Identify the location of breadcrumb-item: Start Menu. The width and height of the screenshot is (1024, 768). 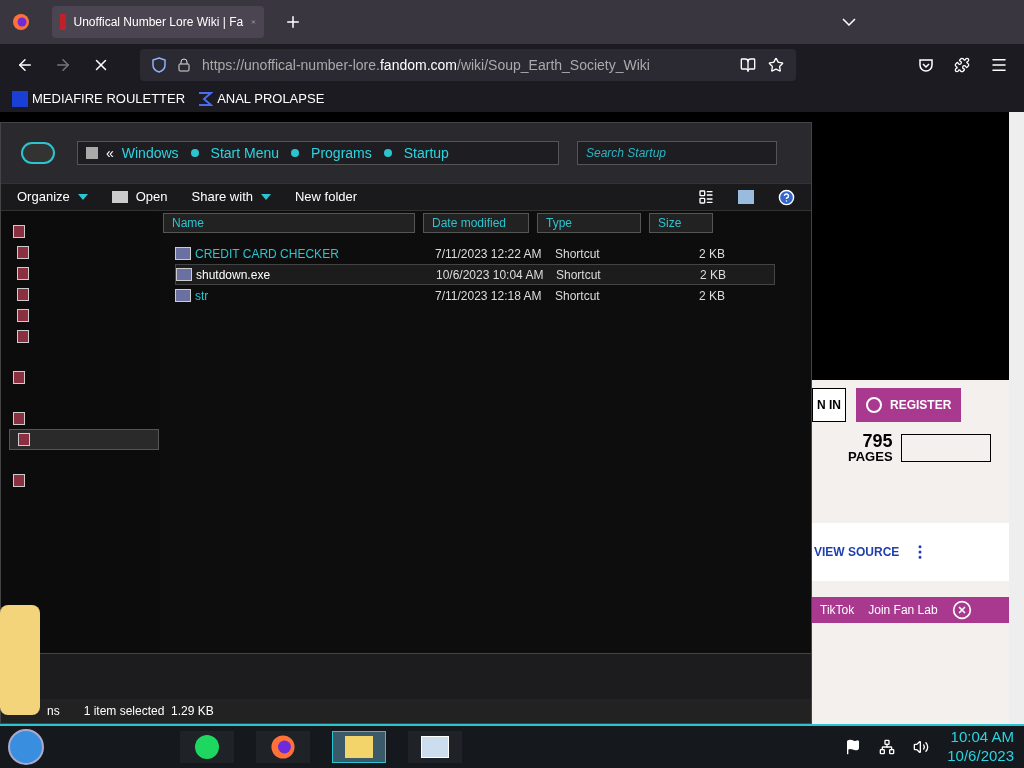
(245, 153).